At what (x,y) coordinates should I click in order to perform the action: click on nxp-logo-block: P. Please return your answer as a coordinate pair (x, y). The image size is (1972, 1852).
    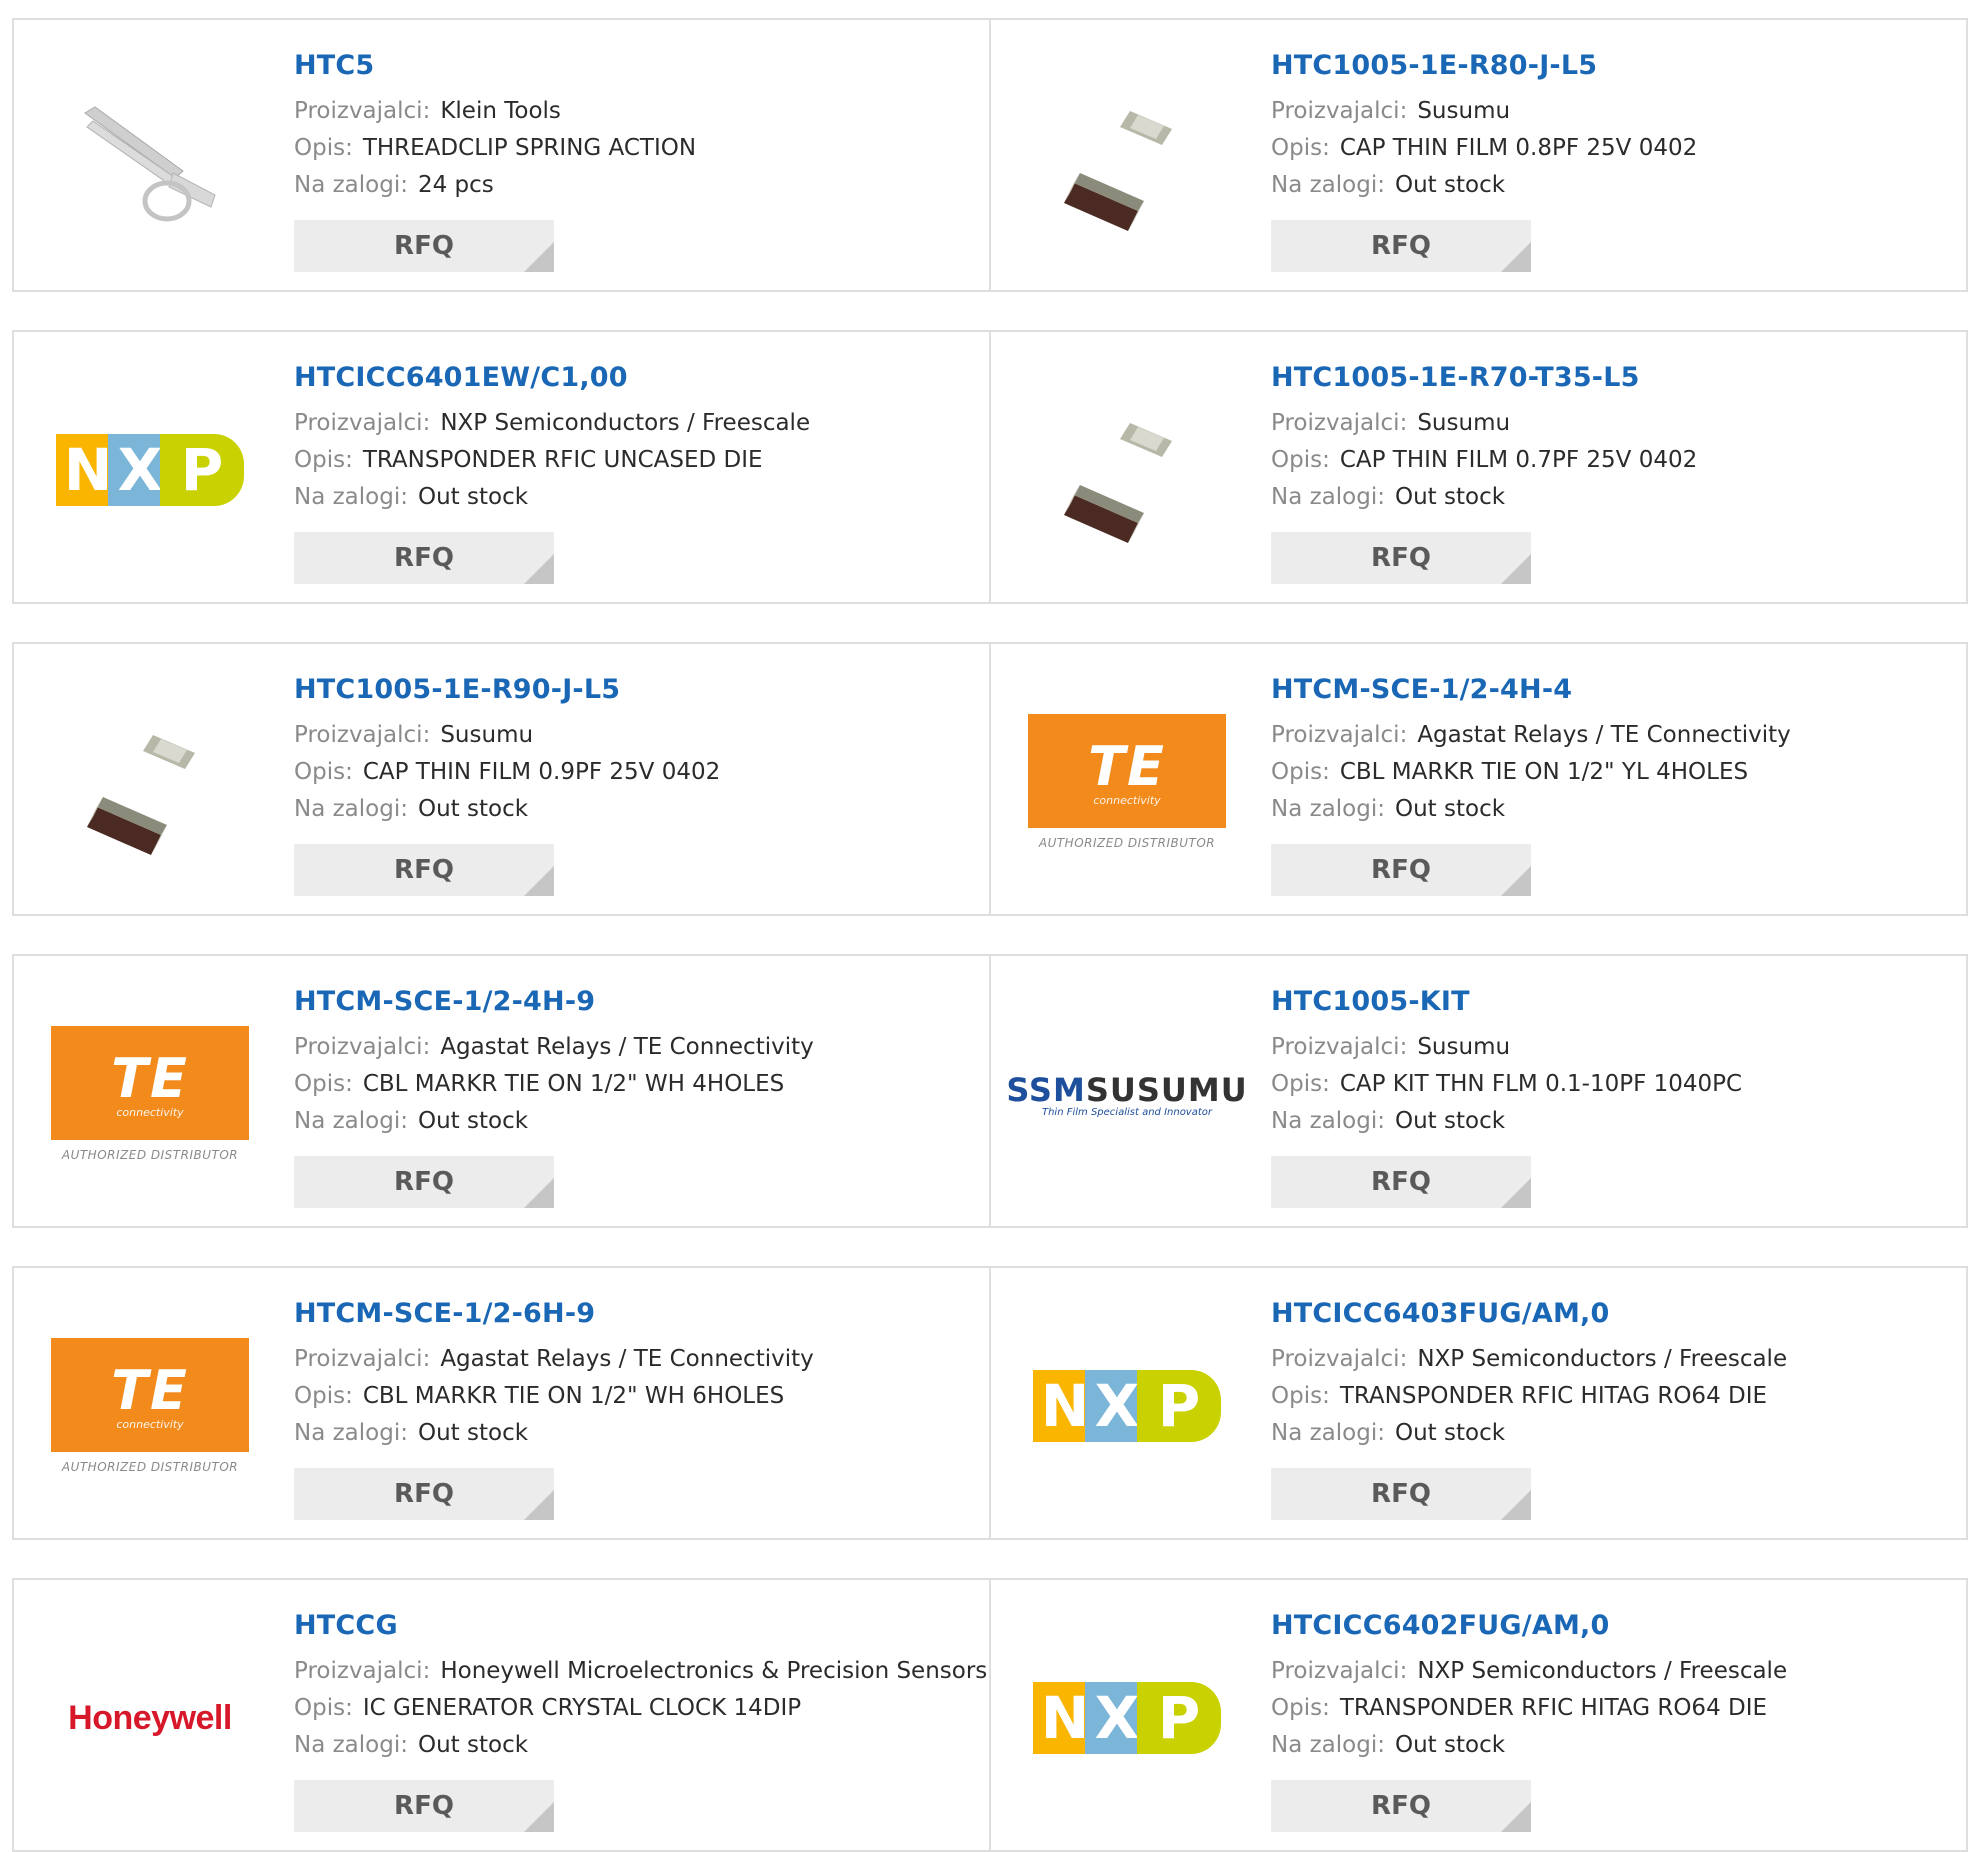
    Looking at the image, I should click on (202, 470).